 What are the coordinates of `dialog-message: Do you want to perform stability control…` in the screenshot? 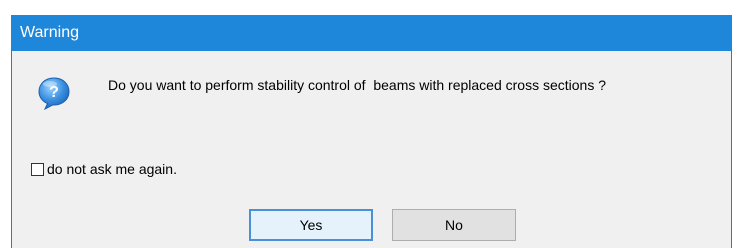 It's located at (357, 85).